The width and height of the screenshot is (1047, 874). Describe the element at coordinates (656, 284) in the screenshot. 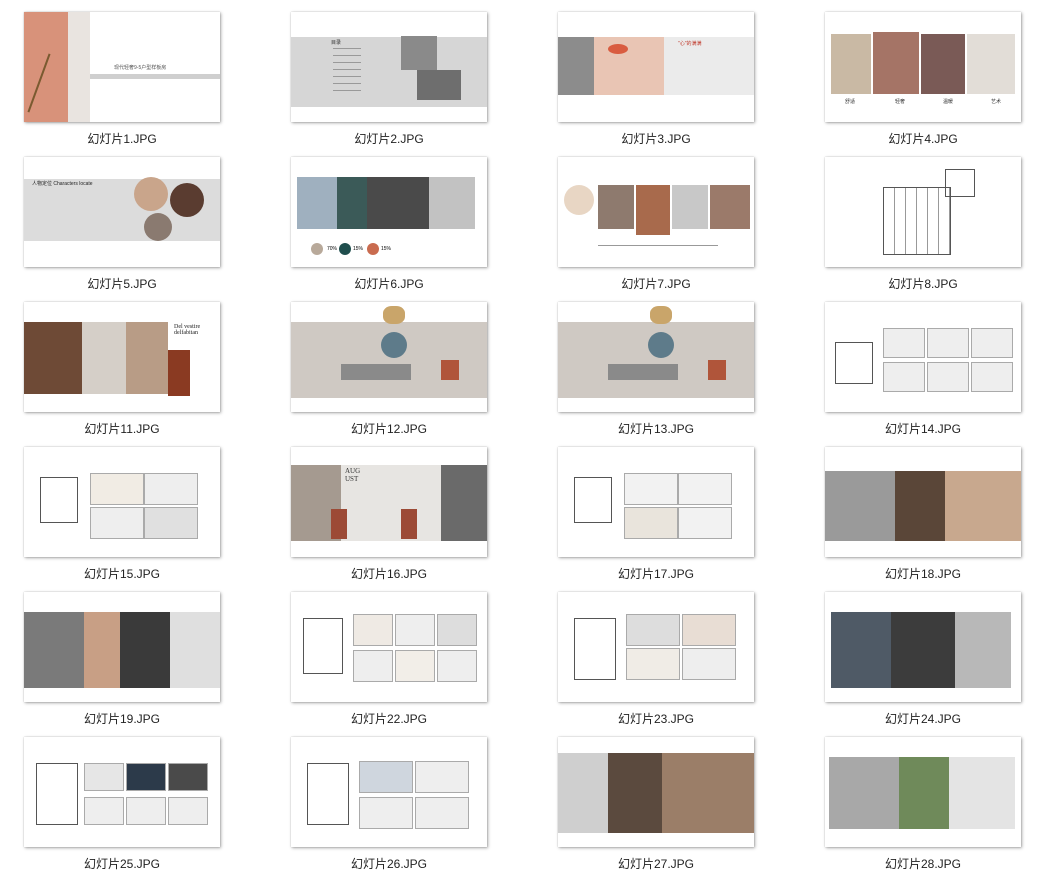

I see `file-name: 幻灯片7.JPG` at that location.